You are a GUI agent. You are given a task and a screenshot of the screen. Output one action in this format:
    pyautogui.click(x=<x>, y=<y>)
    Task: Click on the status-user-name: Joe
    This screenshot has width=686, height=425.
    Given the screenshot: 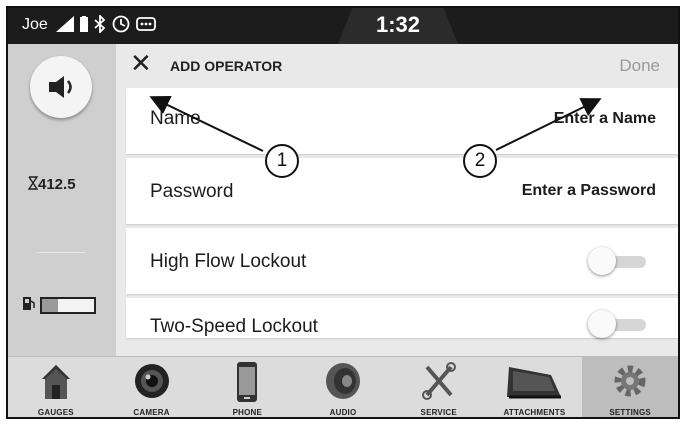 What is the action you would take?
    pyautogui.click(x=35, y=24)
    